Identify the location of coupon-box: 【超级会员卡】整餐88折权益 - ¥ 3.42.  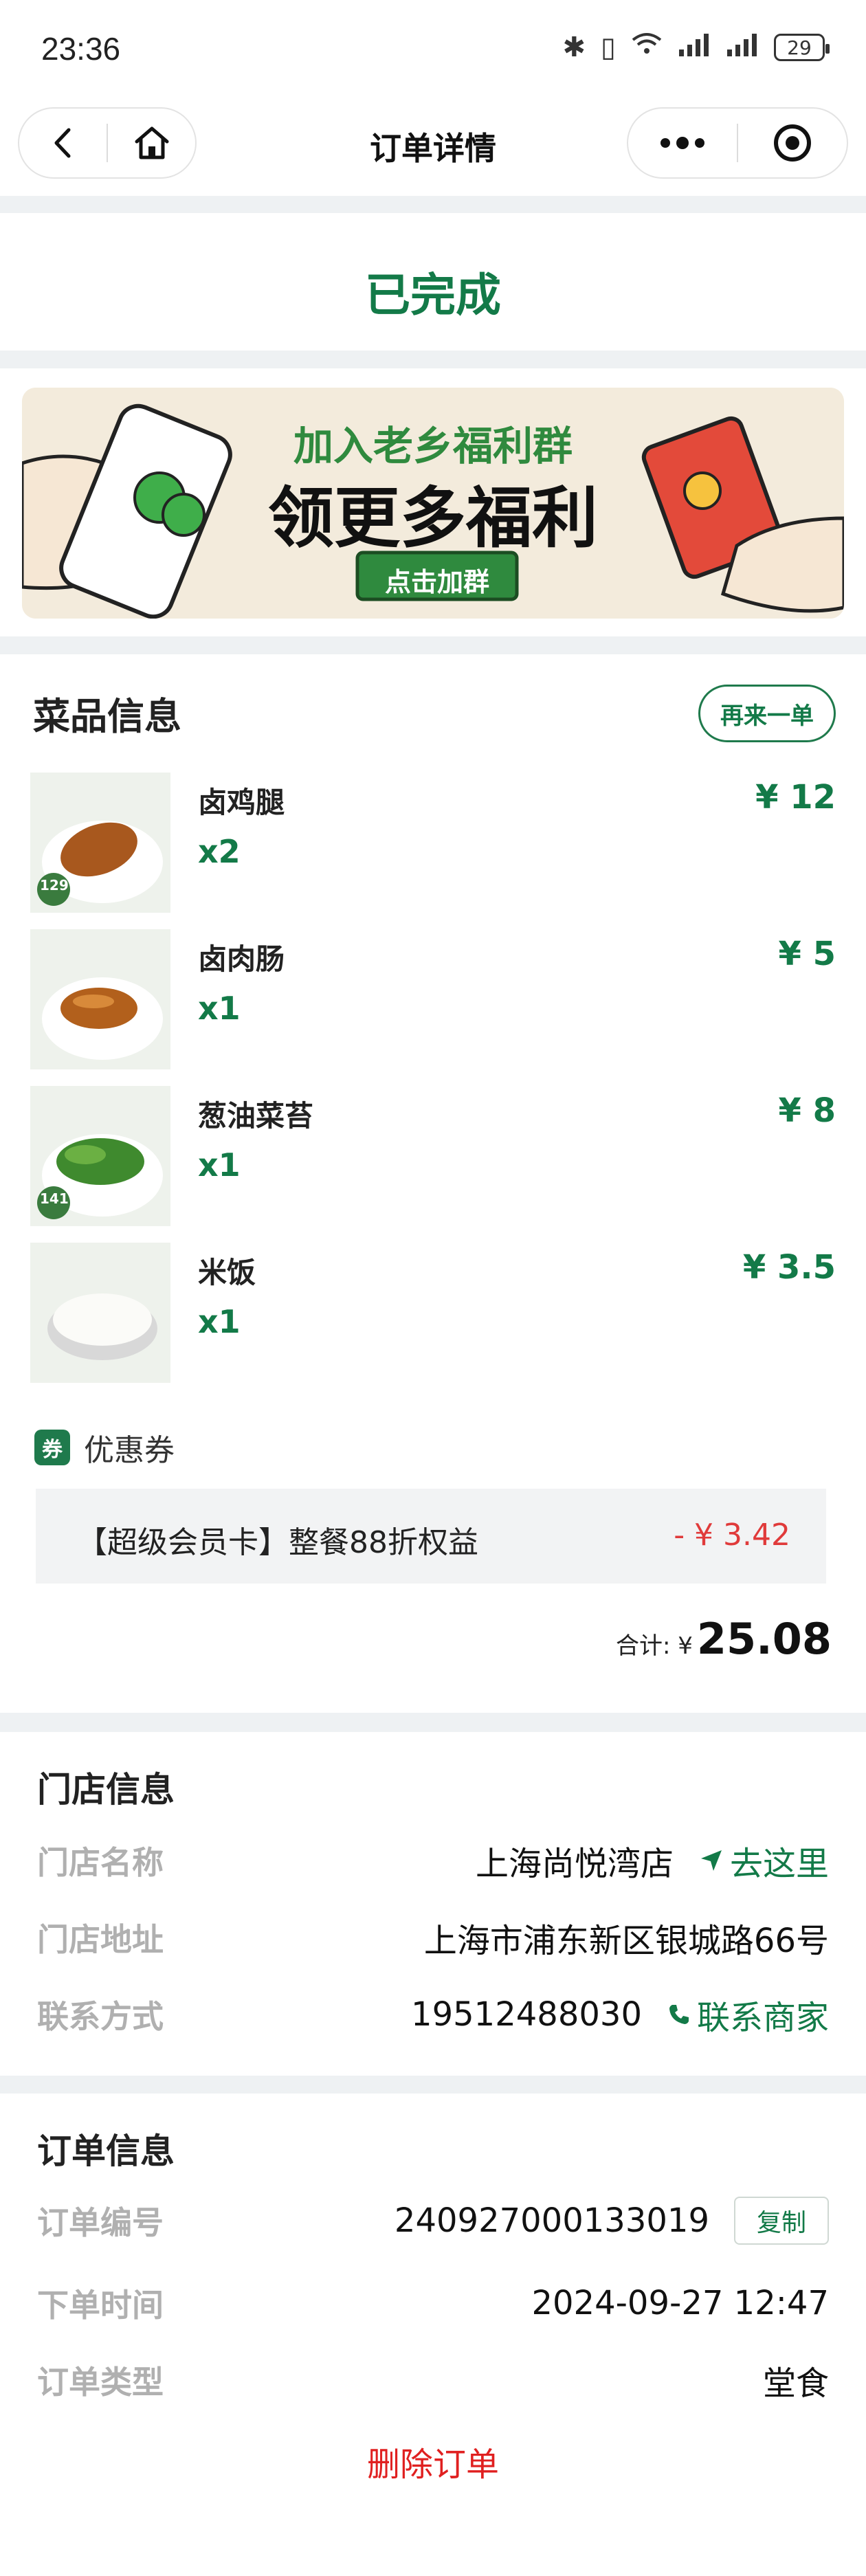
(431, 1536).